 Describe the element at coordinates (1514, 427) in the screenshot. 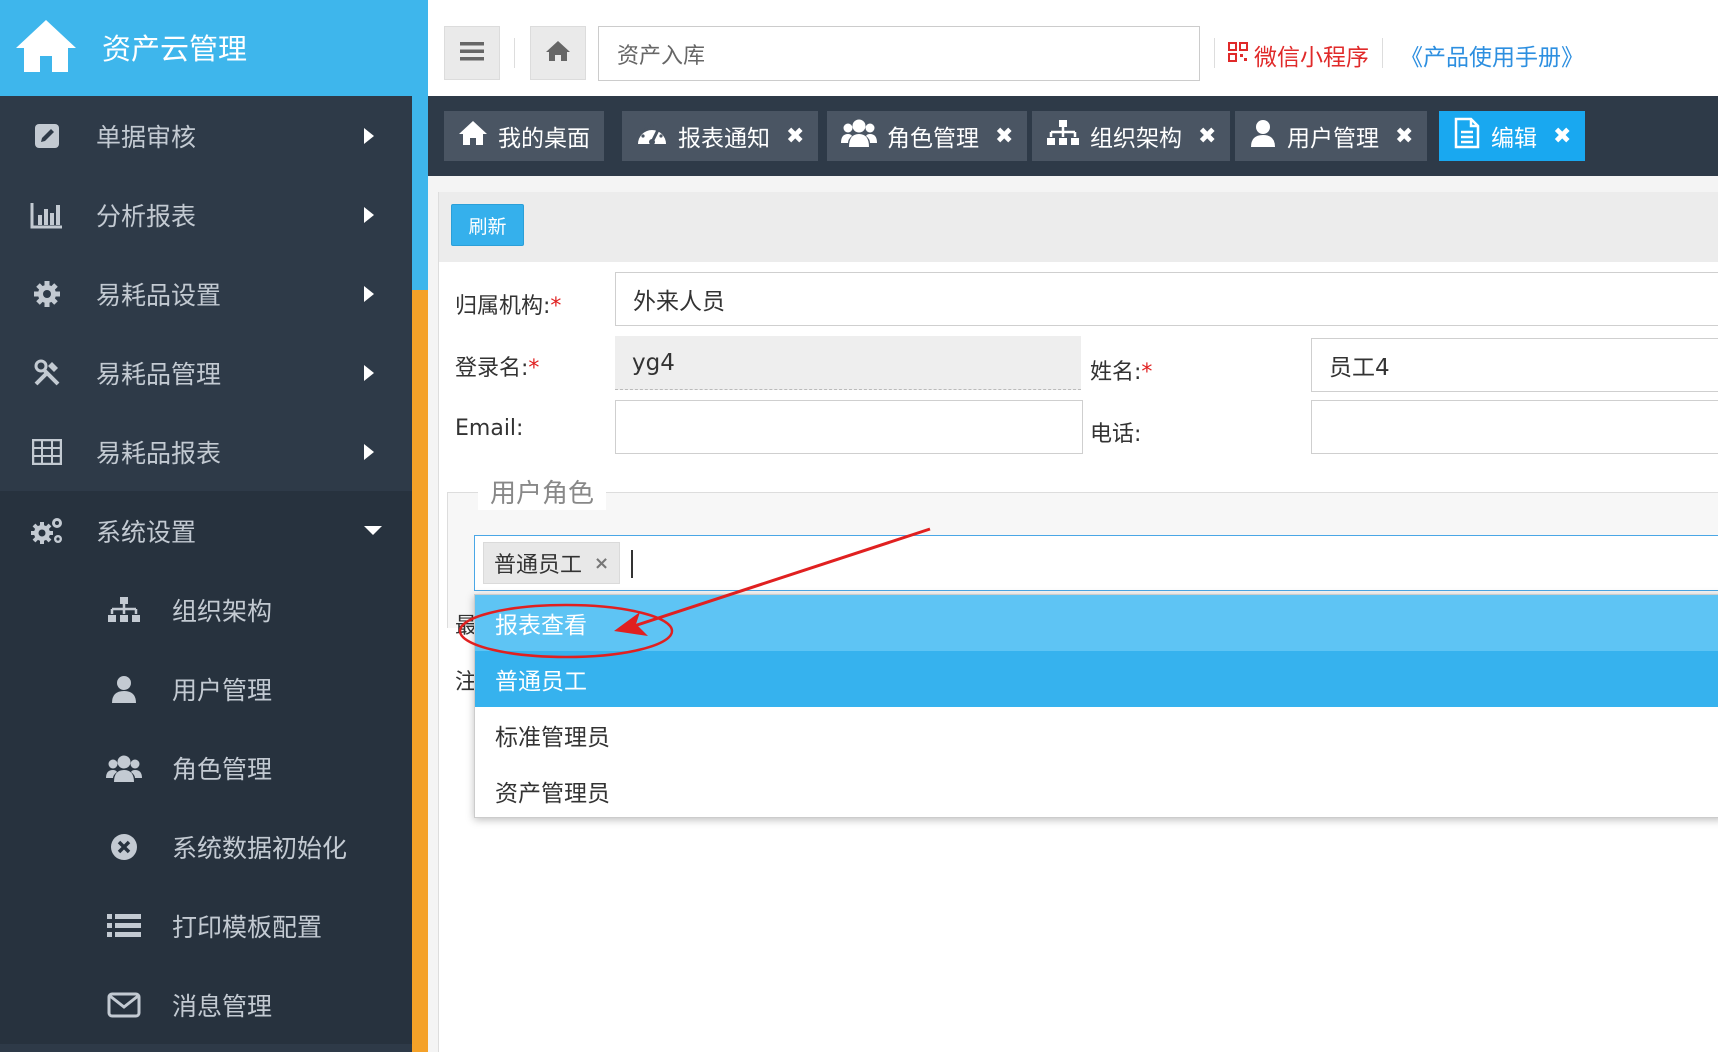

I see `phone-field` at that location.